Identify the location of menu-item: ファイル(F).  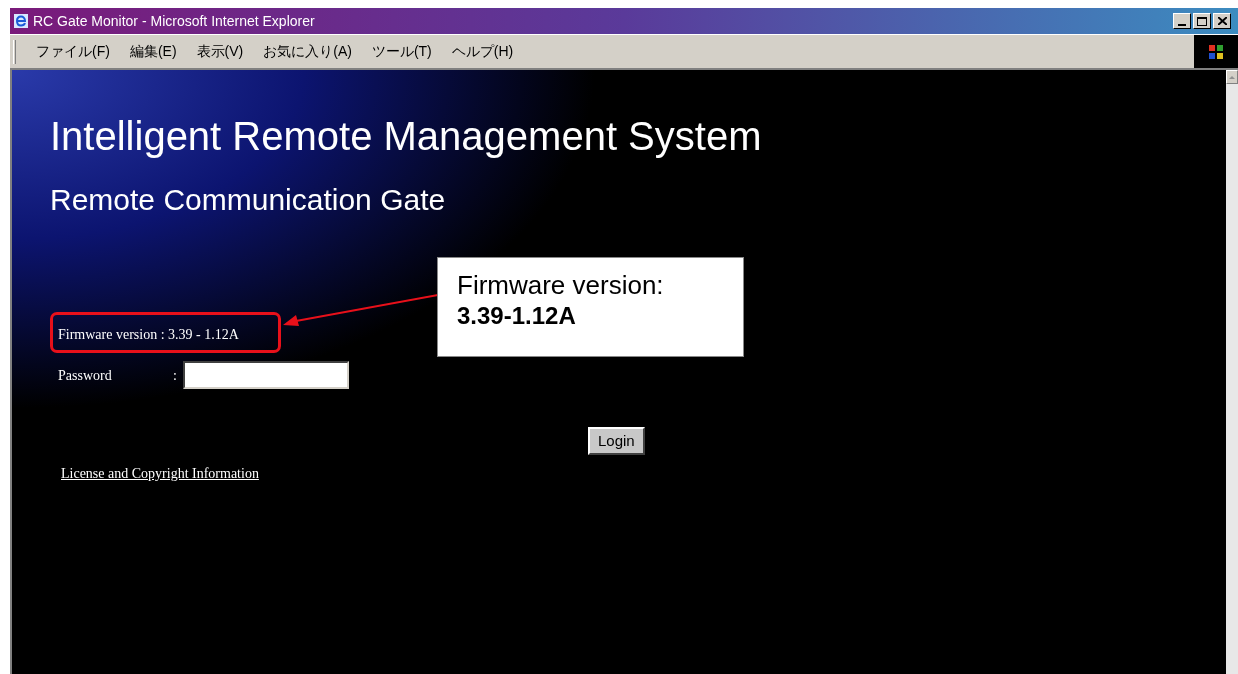
(73, 51).